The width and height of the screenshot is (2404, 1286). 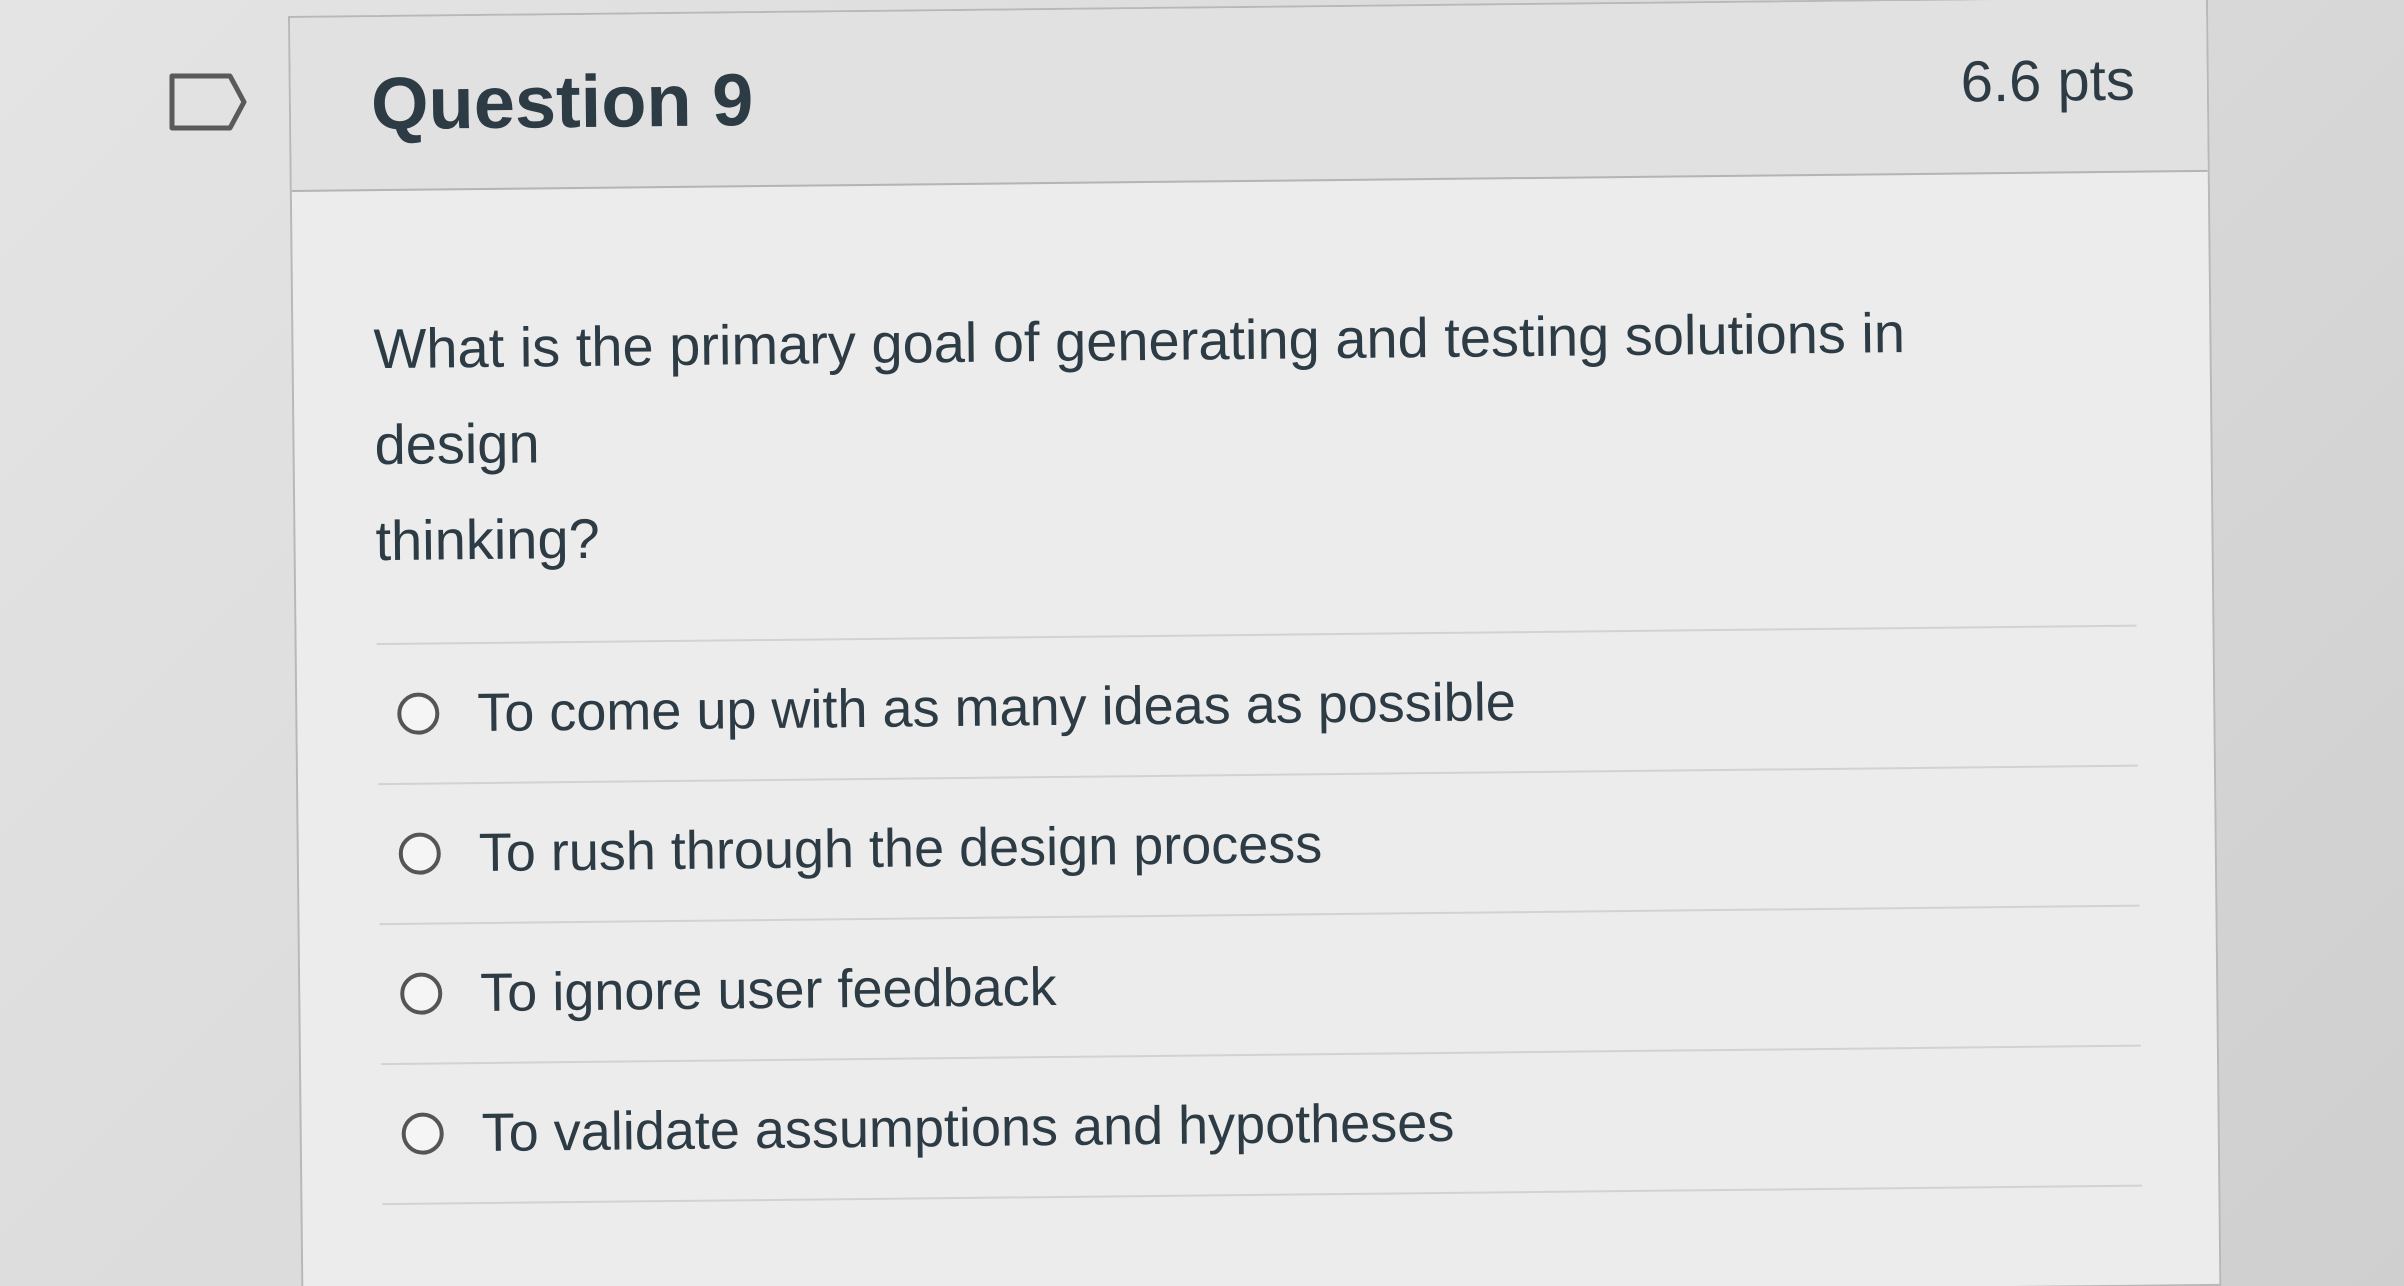 What do you see at coordinates (768, 990) in the screenshot?
I see `answer-label: To ignore user feedback` at bounding box center [768, 990].